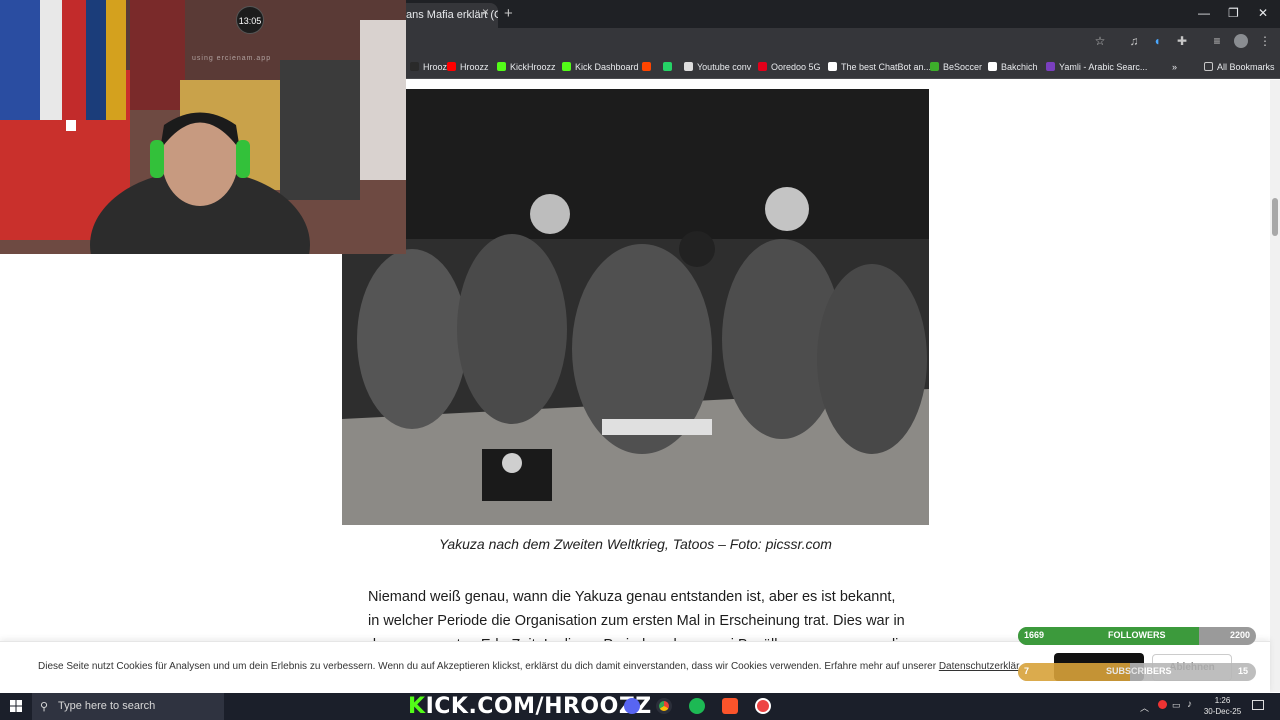 This screenshot has height=720, width=1280. I want to click on clock-date: 30-Dec-25, so click(1222, 711).